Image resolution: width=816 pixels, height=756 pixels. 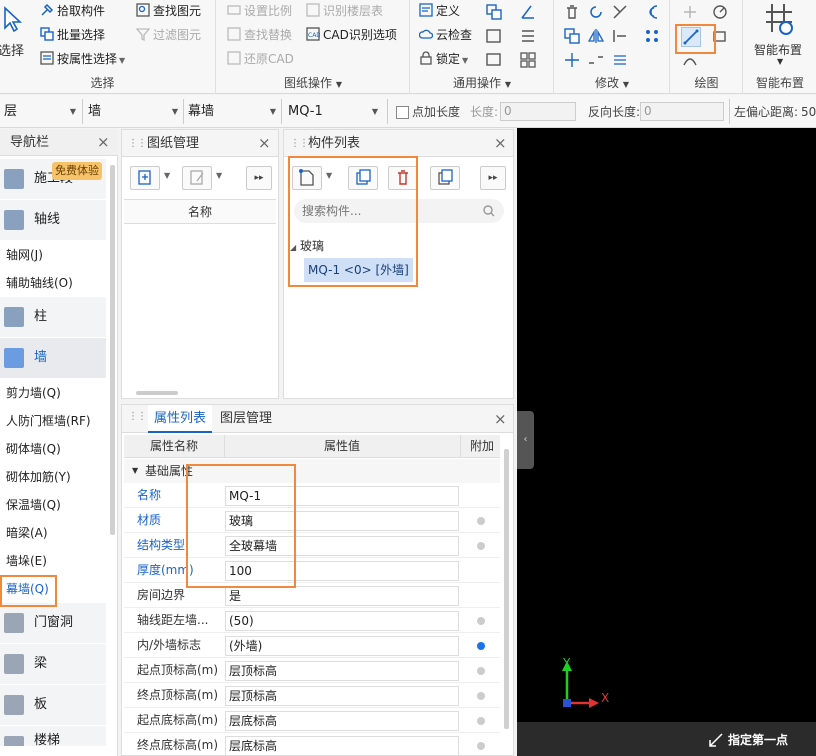 What do you see at coordinates (494, 60) in the screenshot?
I see `display-icon` at bounding box center [494, 60].